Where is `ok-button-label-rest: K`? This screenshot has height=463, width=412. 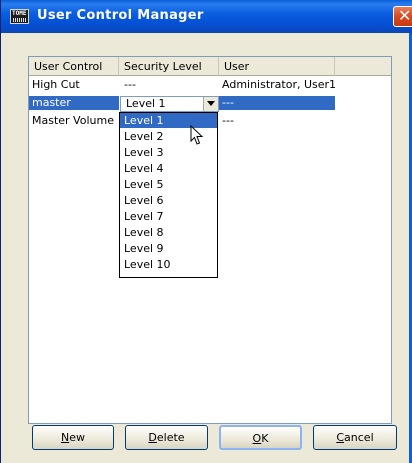
ok-button-label-rest: K is located at coordinates (265, 438).